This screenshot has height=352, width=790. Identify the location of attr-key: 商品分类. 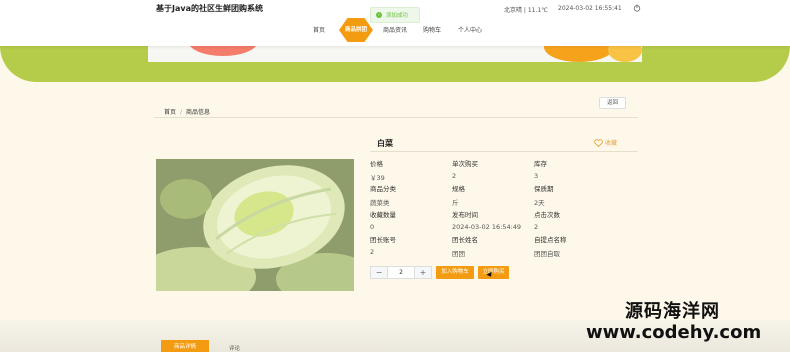
(383, 189).